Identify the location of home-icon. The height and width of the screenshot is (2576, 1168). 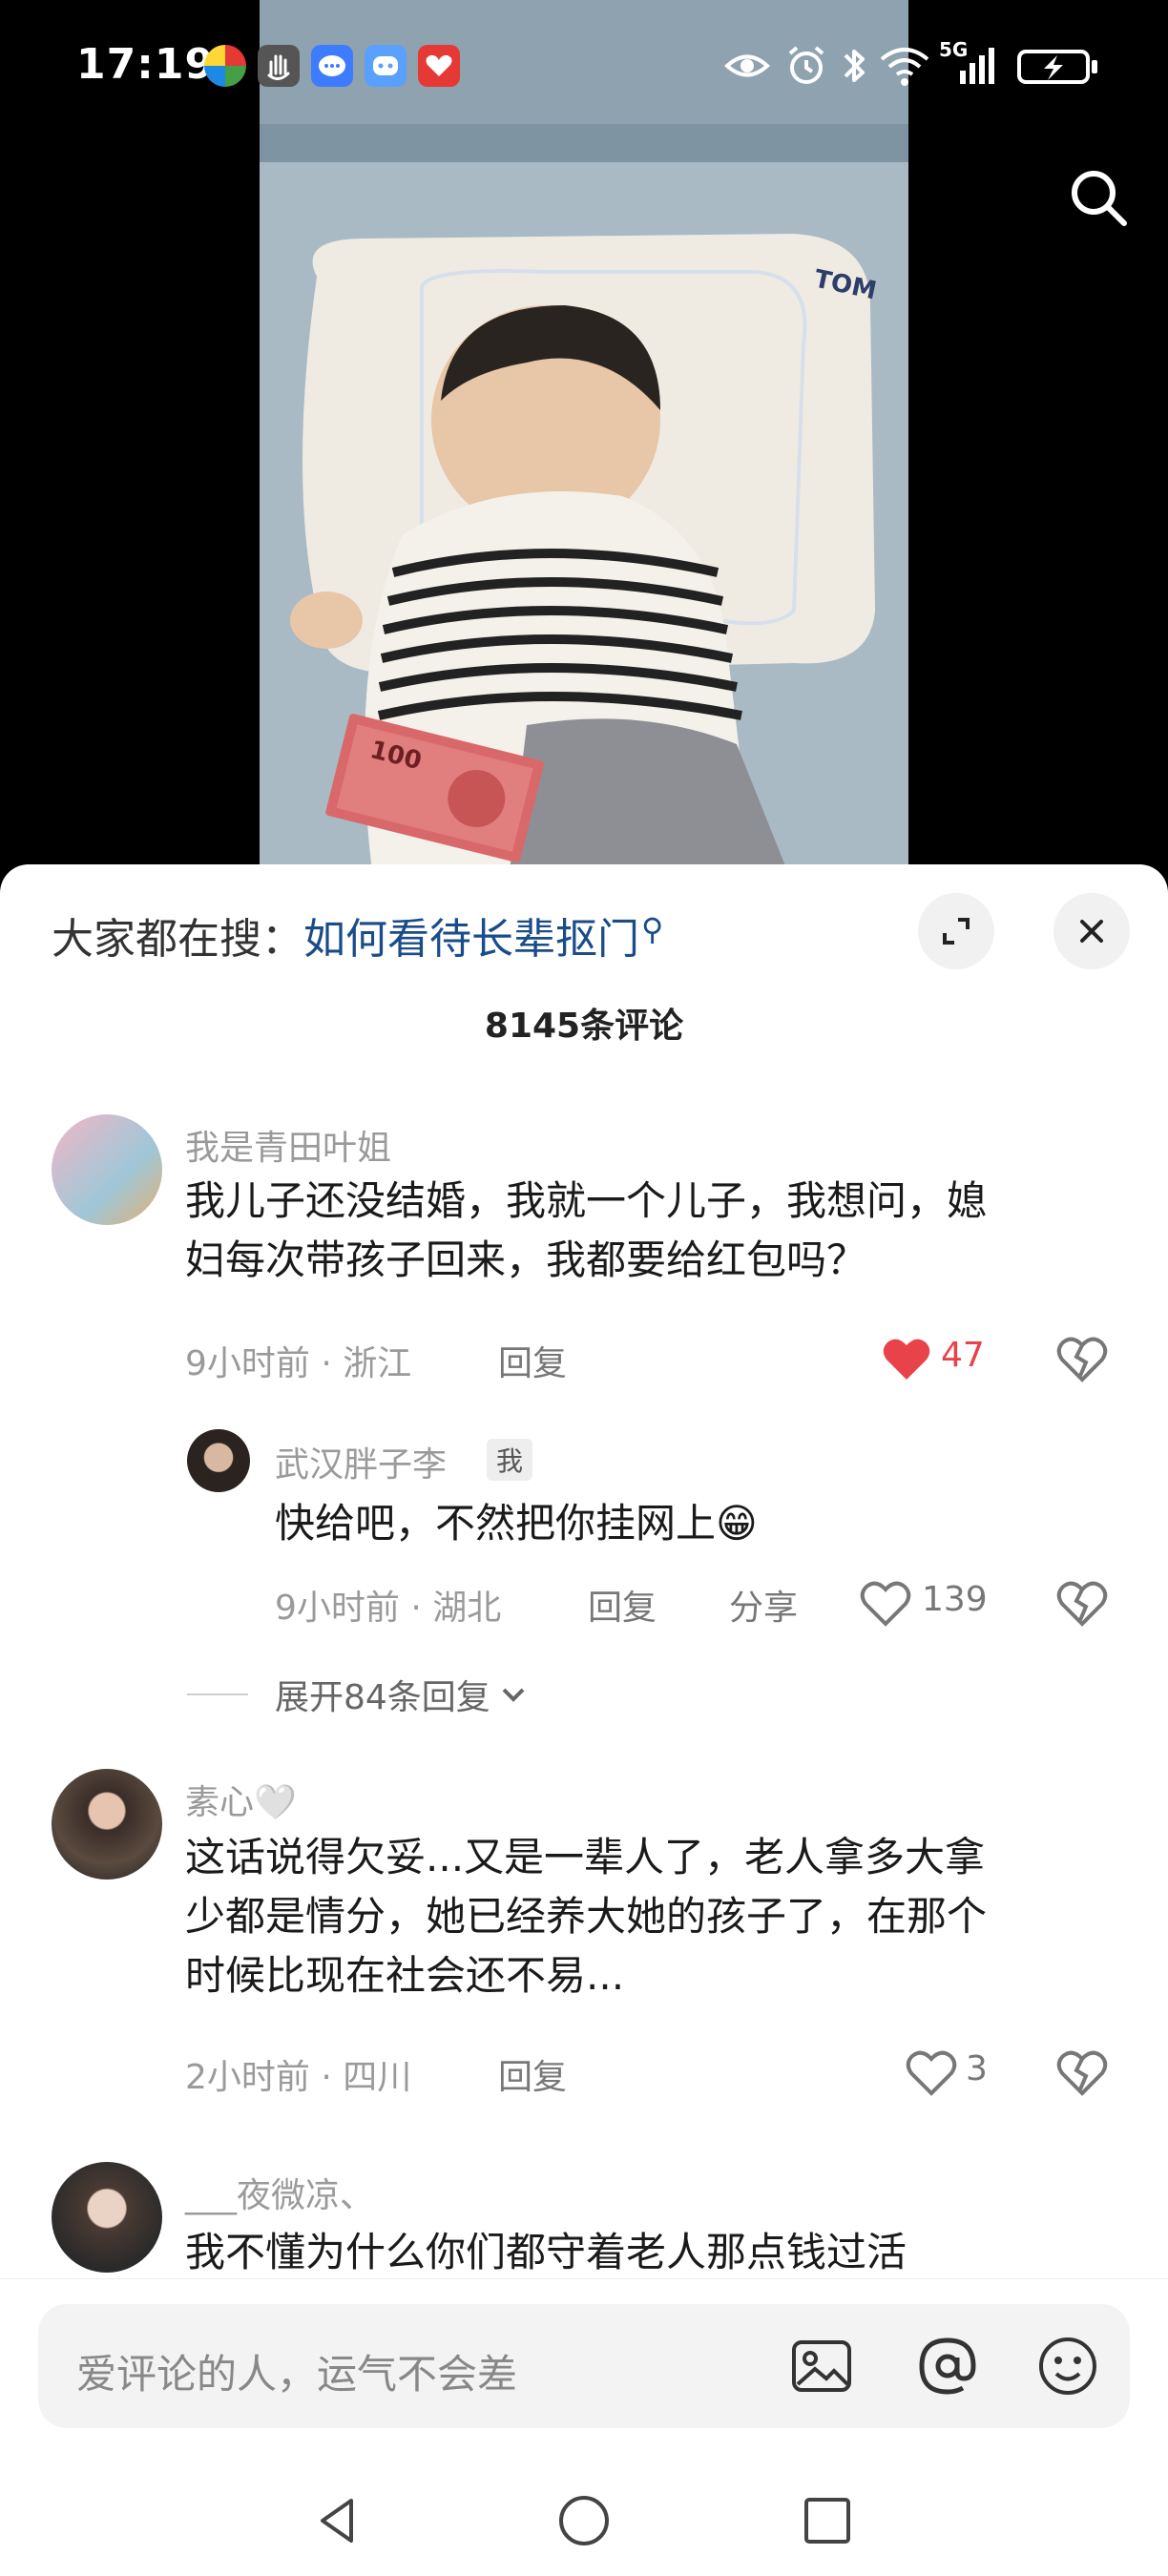
(584, 2520).